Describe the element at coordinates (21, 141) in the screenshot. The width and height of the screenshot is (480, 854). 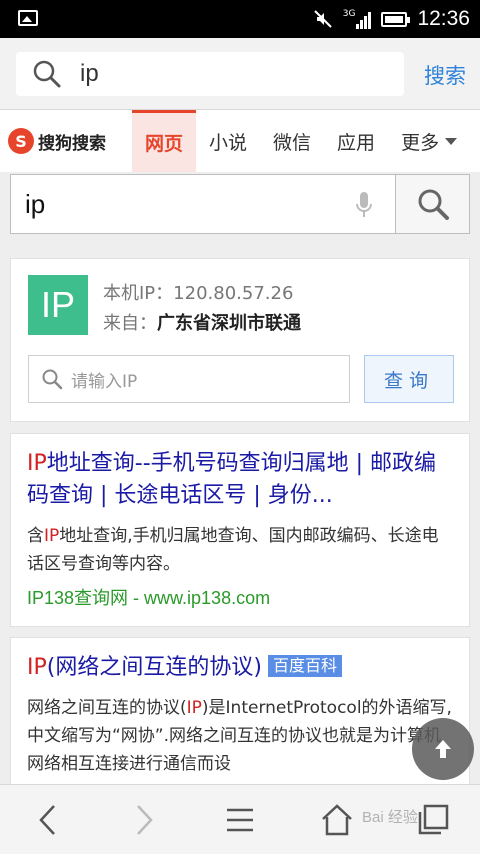
I see `sogou-logo-icon: S` at that location.